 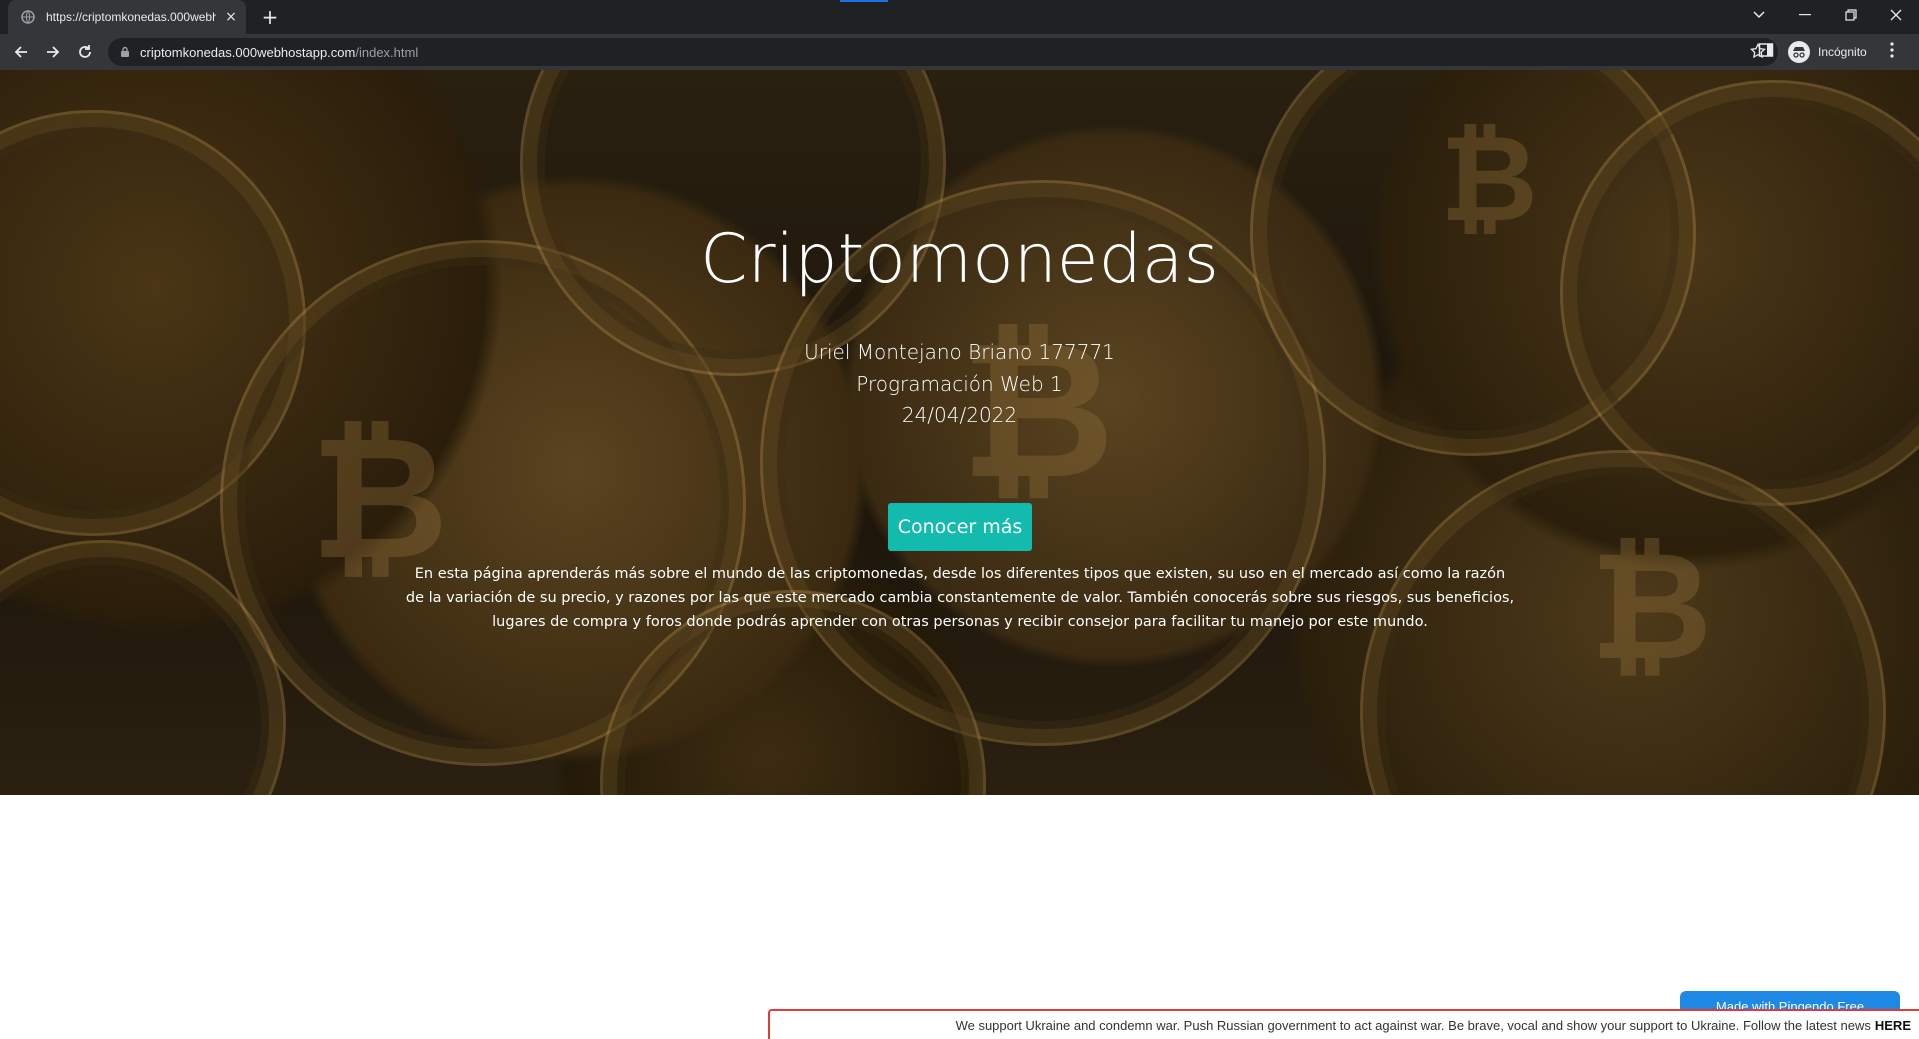 I want to click on conocer-mas-button: Conocer más, so click(x=960, y=527).